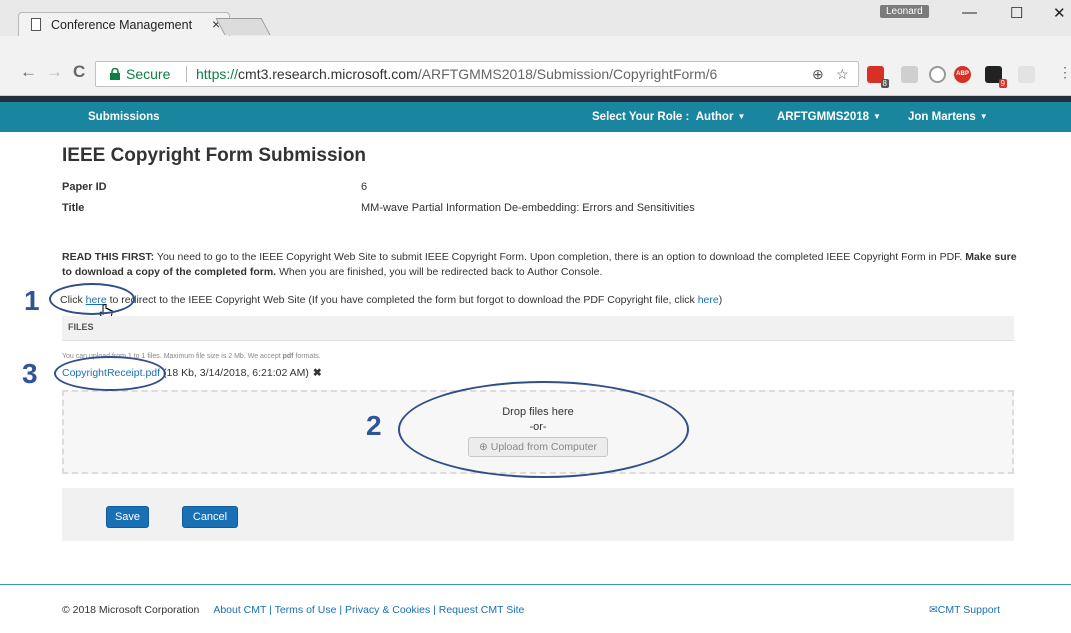  I want to click on profile-badge: Leonard, so click(904, 11).